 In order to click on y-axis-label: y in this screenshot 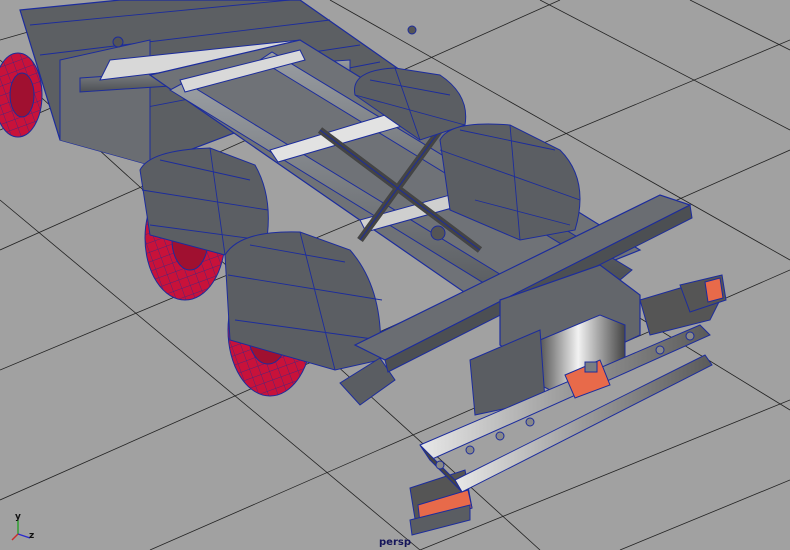, I will do `click(18, 517)`.